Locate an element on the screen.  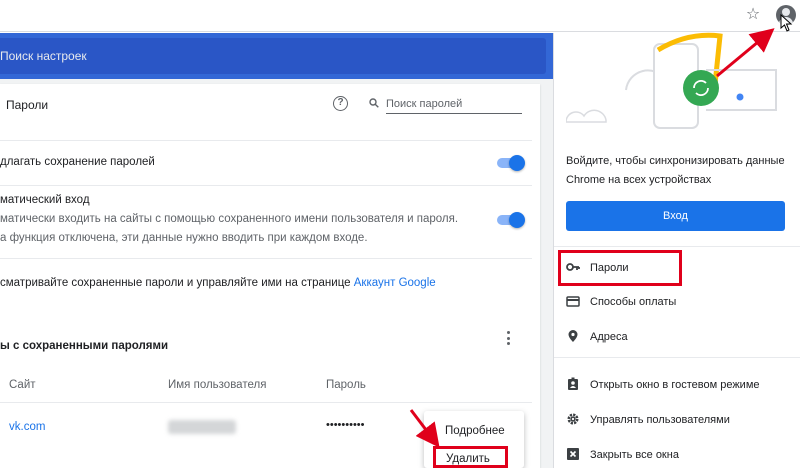
location-pin-icon is located at coordinates (573, 336).